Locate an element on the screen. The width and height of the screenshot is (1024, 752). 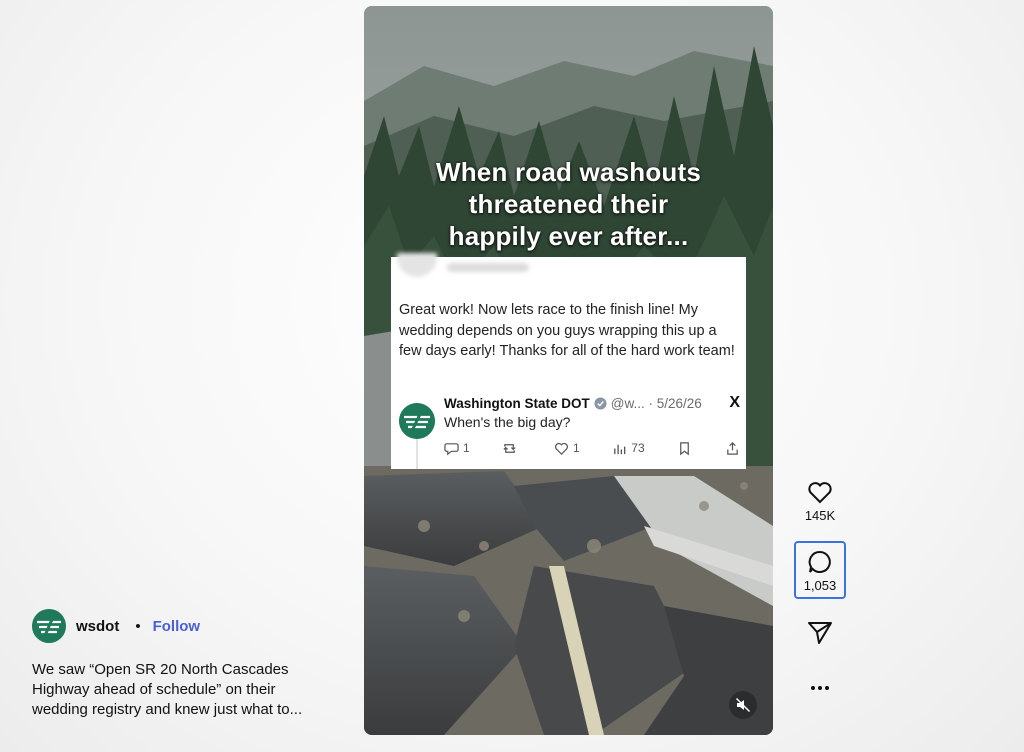
reply-author-name: Washington State DOT is located at coordinates (517, 403).